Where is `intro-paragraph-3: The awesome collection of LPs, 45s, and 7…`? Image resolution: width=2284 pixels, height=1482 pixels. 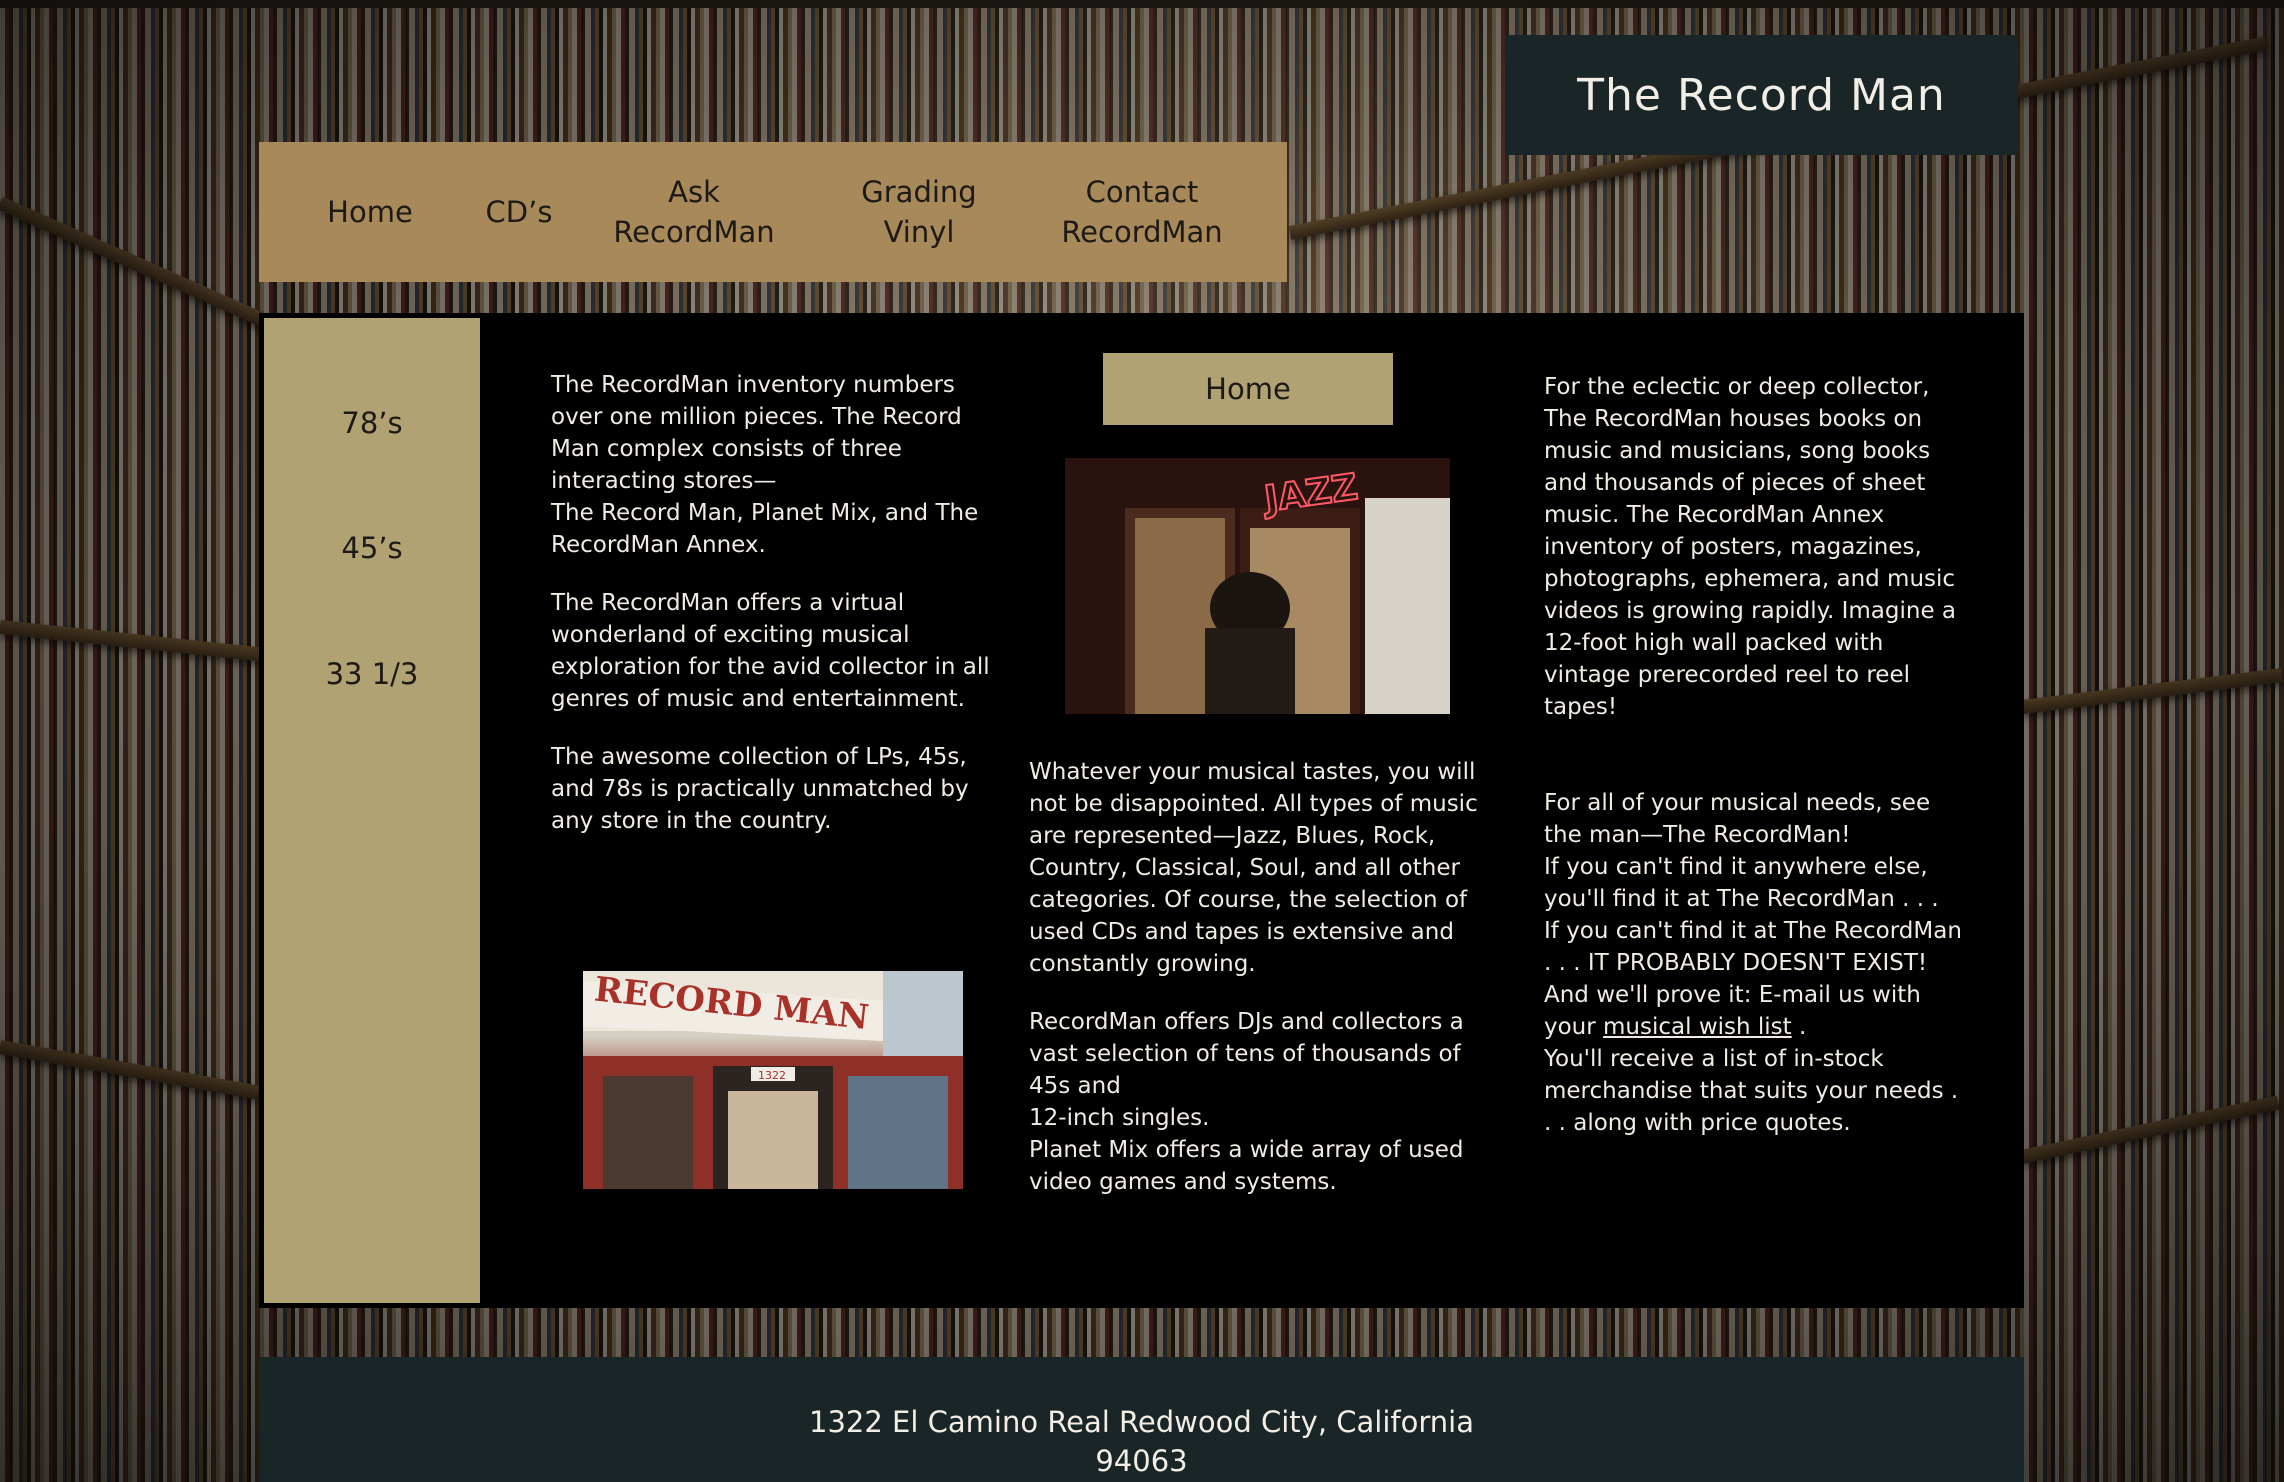 intro-paragraph-3: The awesome collection of LPs, 45s, and 7… is located at coordinates (760, 789).